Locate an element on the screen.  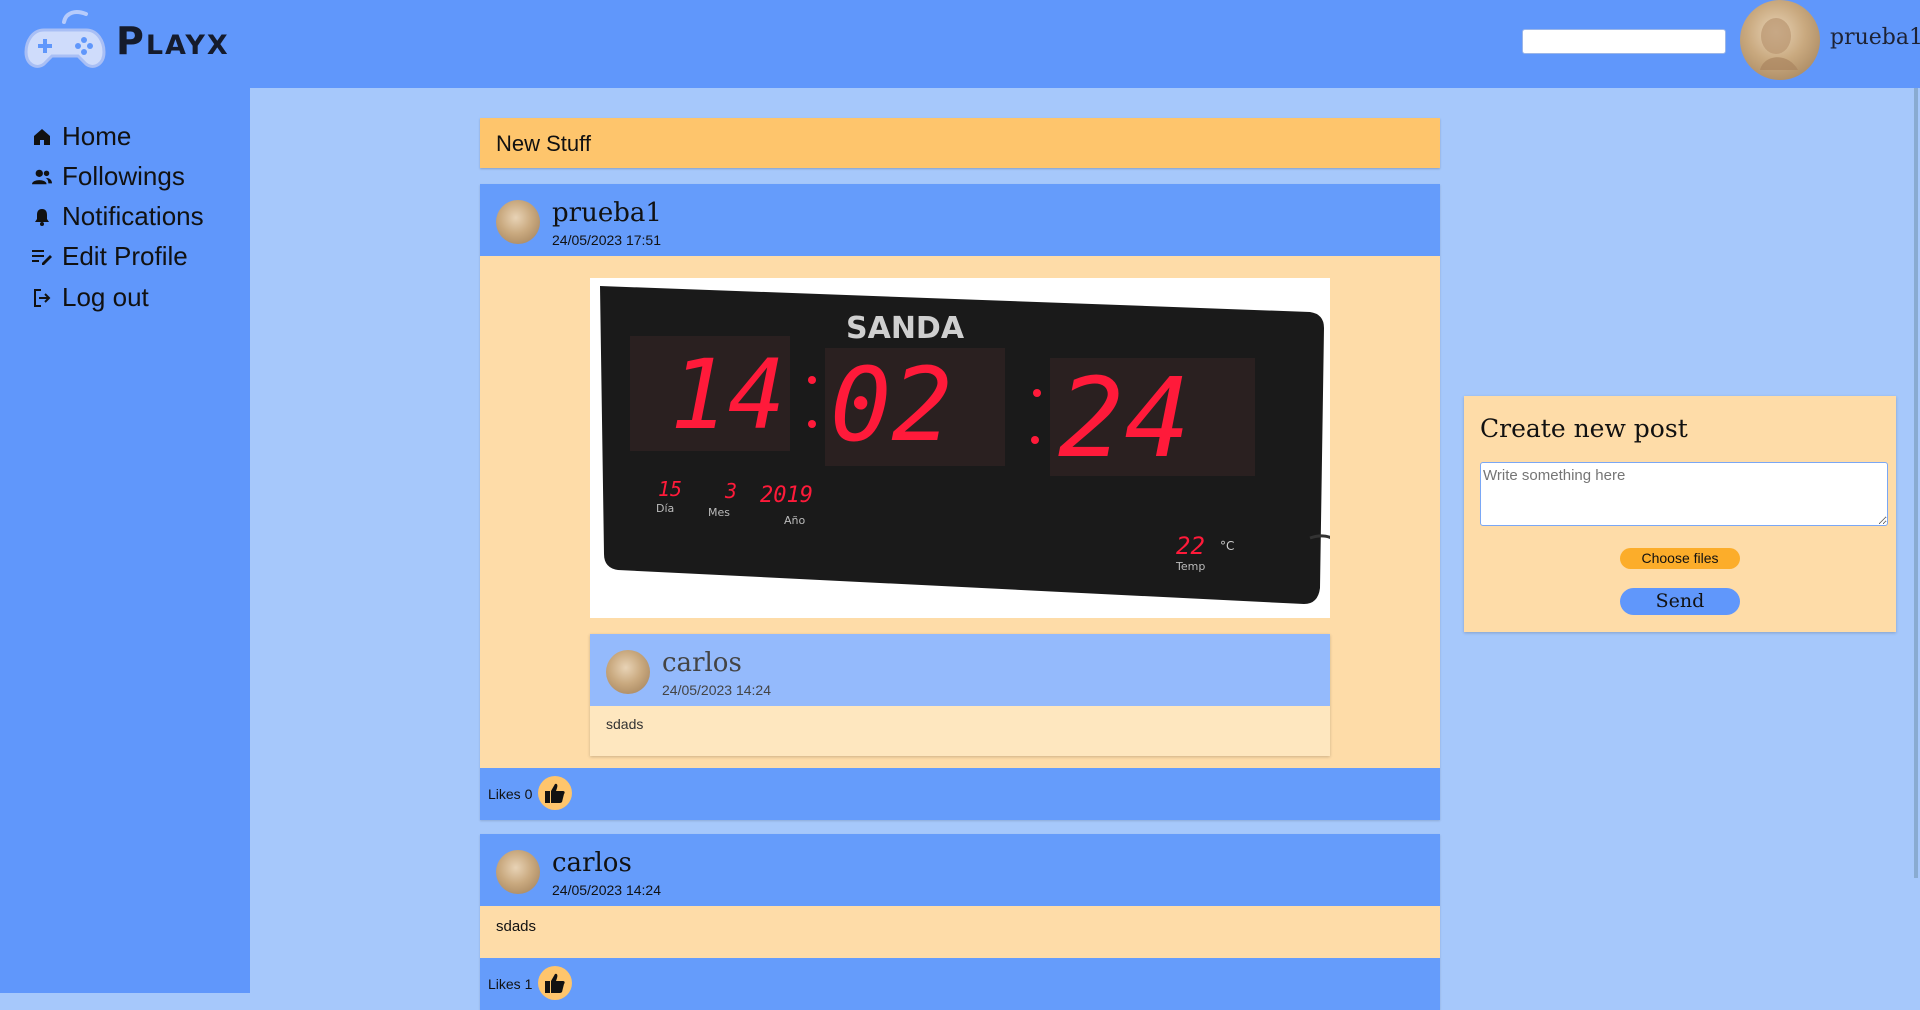
clock-month: 3 is located at coordinates (730, 491).